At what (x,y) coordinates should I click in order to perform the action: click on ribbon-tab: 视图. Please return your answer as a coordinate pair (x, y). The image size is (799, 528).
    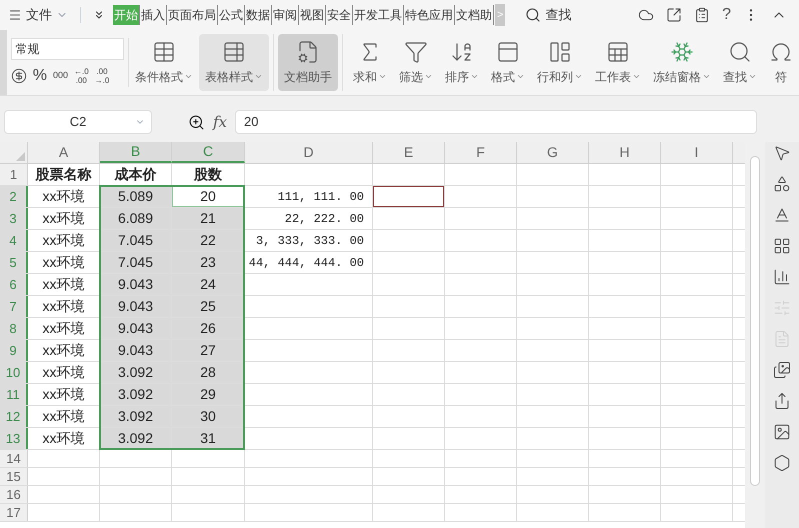
    Looking at the image, I should click on (312, 15).